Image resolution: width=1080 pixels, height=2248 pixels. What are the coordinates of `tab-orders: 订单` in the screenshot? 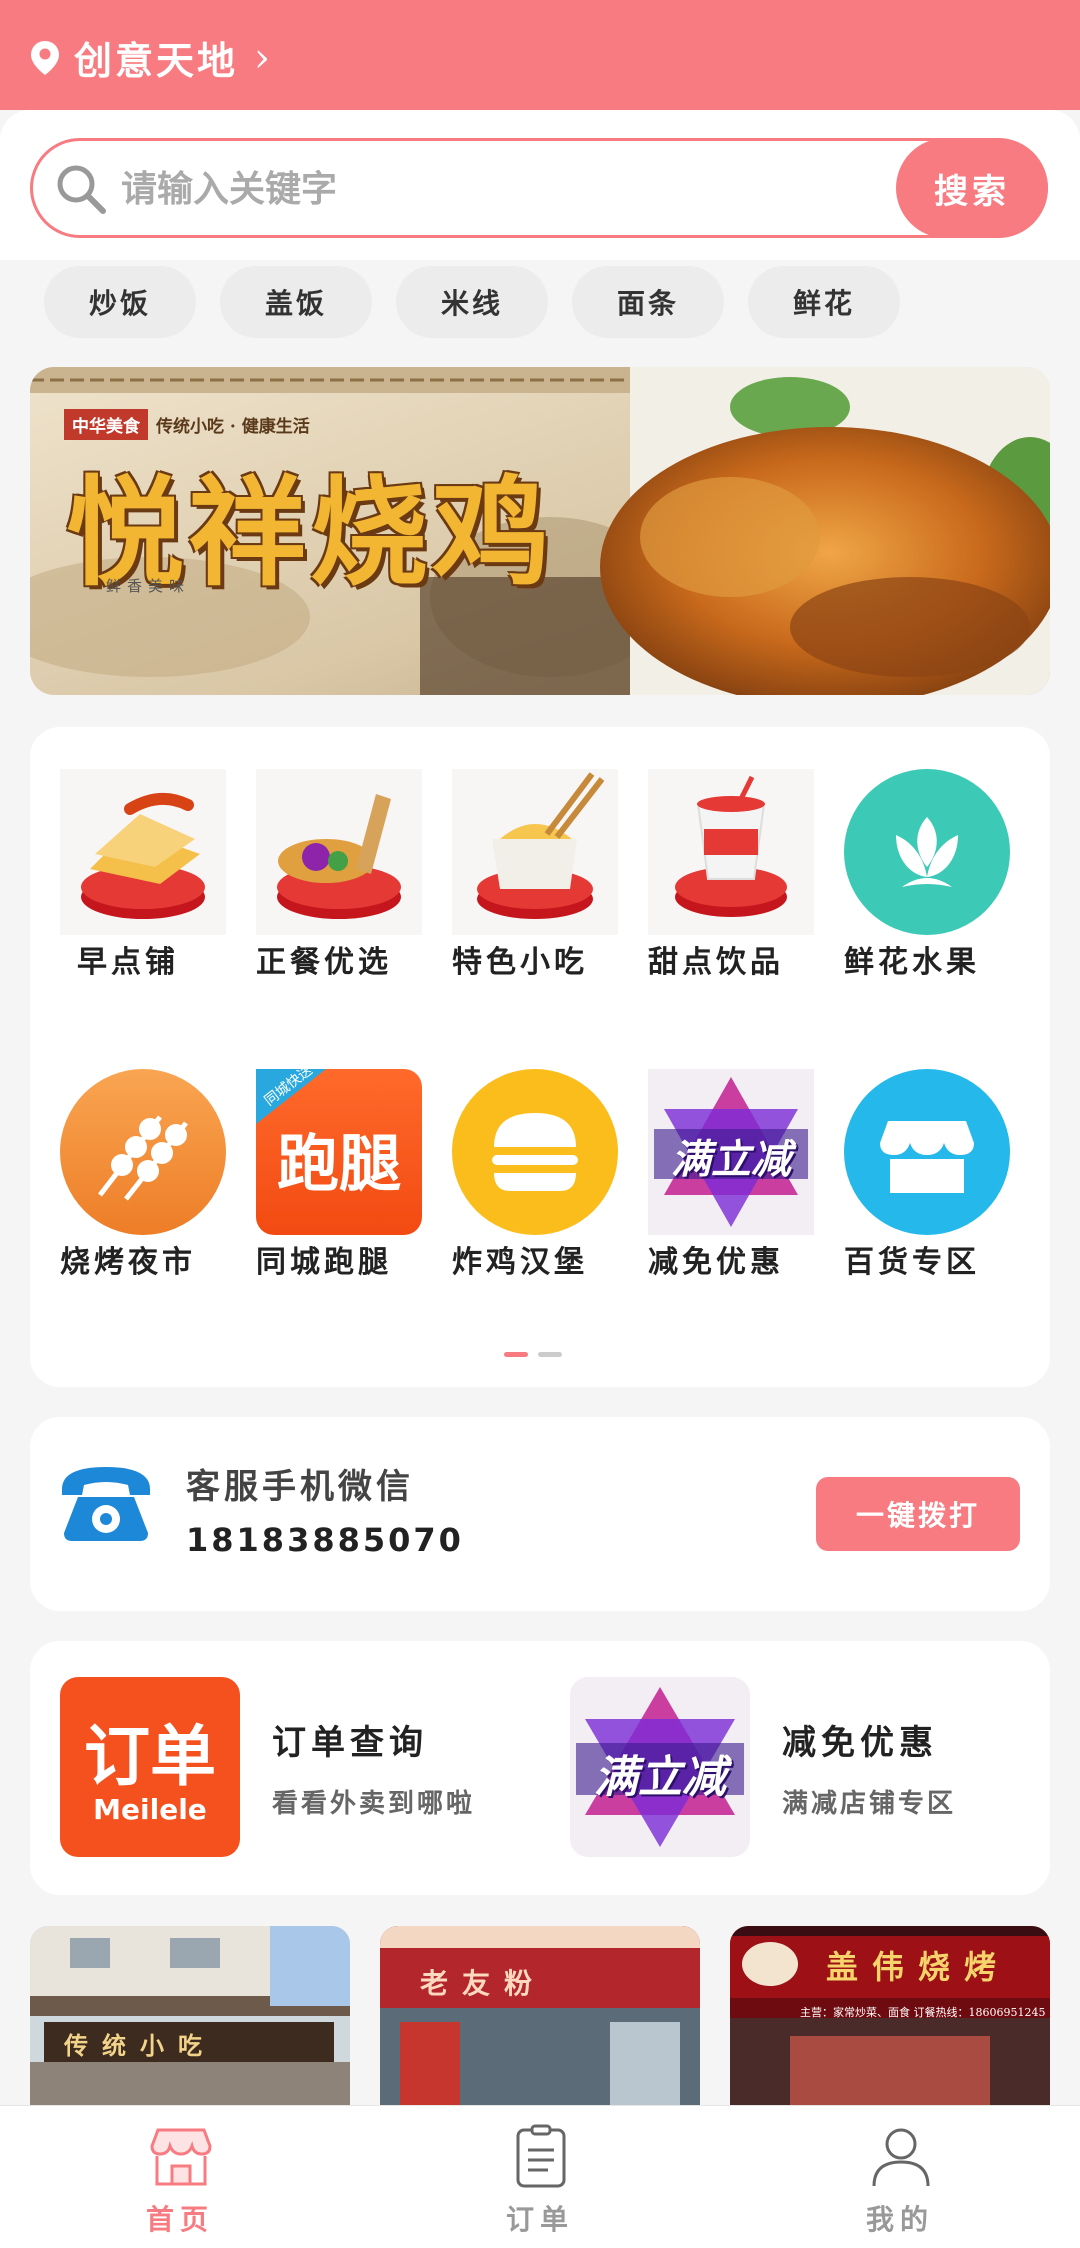 It's located at (540, 2177).